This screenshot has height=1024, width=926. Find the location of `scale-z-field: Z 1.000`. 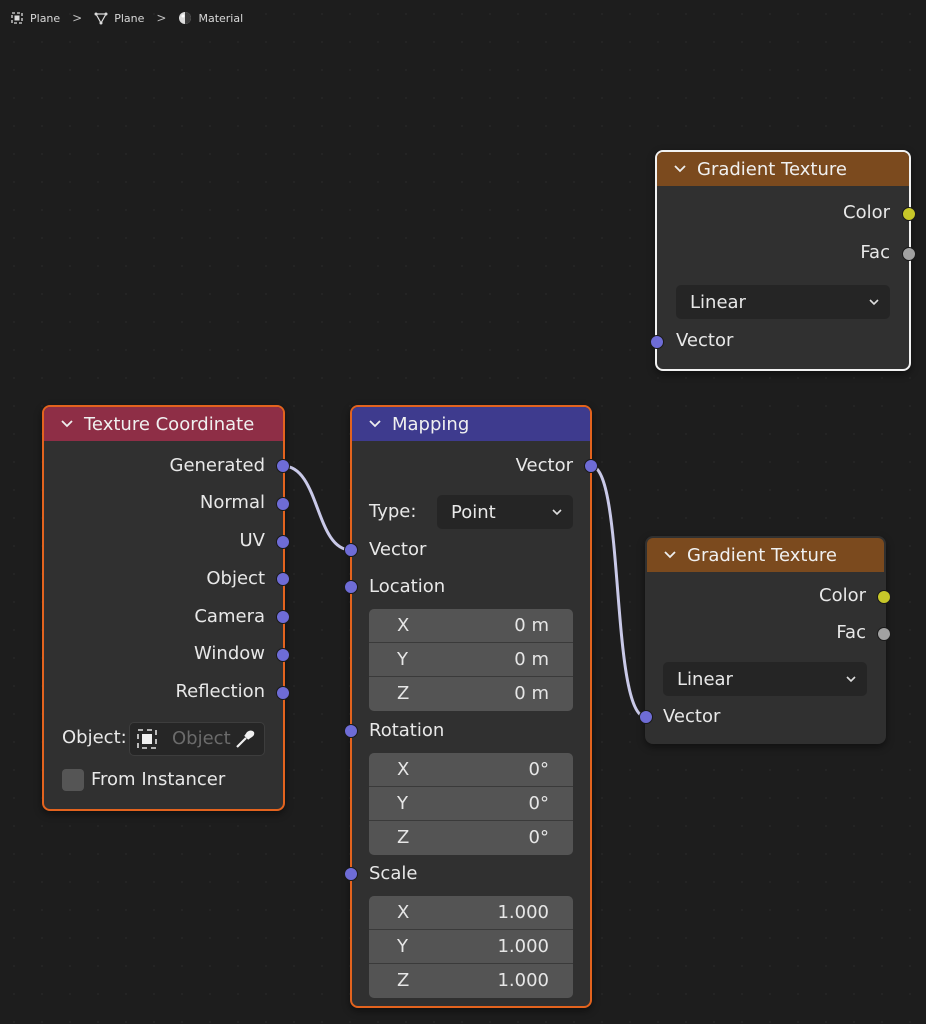

scale-z-field: Z 1.000 is located at coordinates (471, 981).